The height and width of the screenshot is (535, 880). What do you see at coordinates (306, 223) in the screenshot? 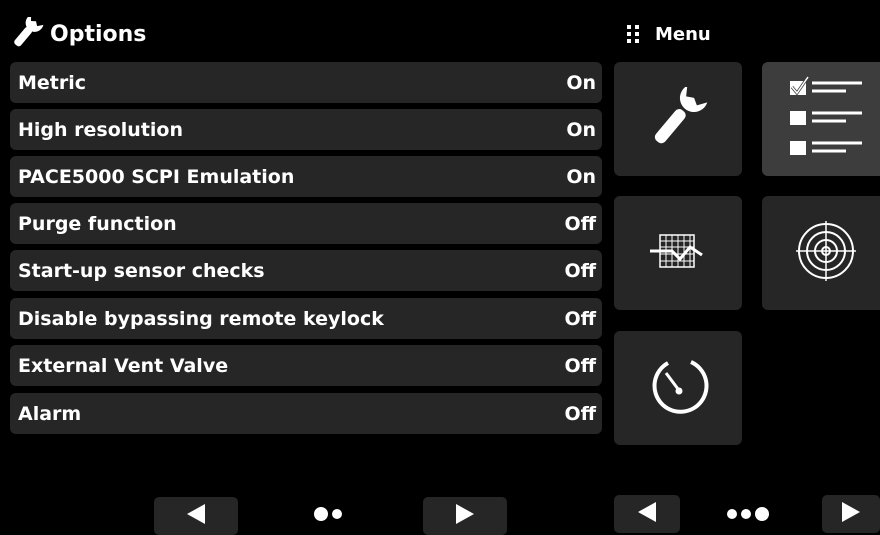
I see `option-row-purge-function: Purge function Off` at bounding box center [306, 223].